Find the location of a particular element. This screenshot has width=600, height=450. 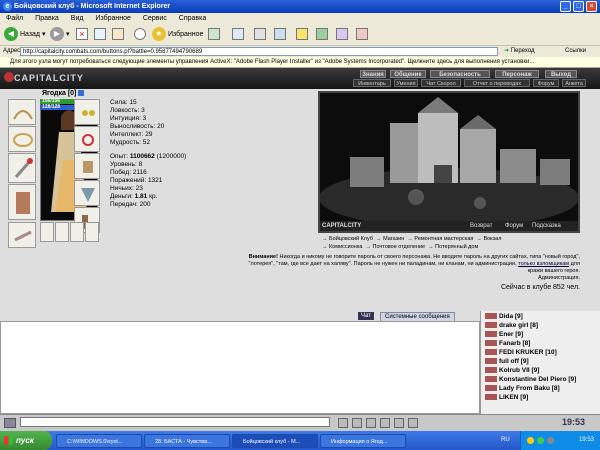

user-entry: Fanarb [8] is located at coordinates (507, 343).